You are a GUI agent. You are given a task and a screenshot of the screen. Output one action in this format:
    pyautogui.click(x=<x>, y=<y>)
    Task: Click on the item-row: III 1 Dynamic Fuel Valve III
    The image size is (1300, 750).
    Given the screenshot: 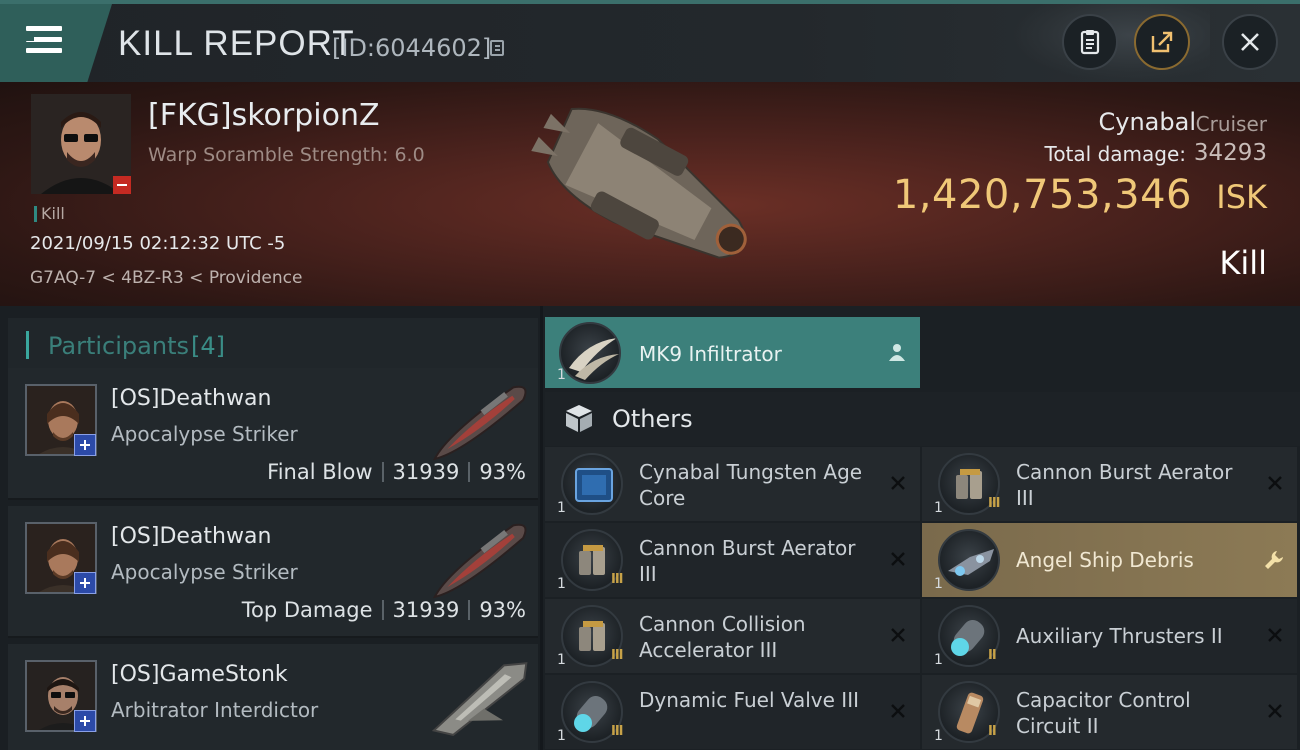 What is the action you would take?
    pyautogui.click(x=732, y=712)
    